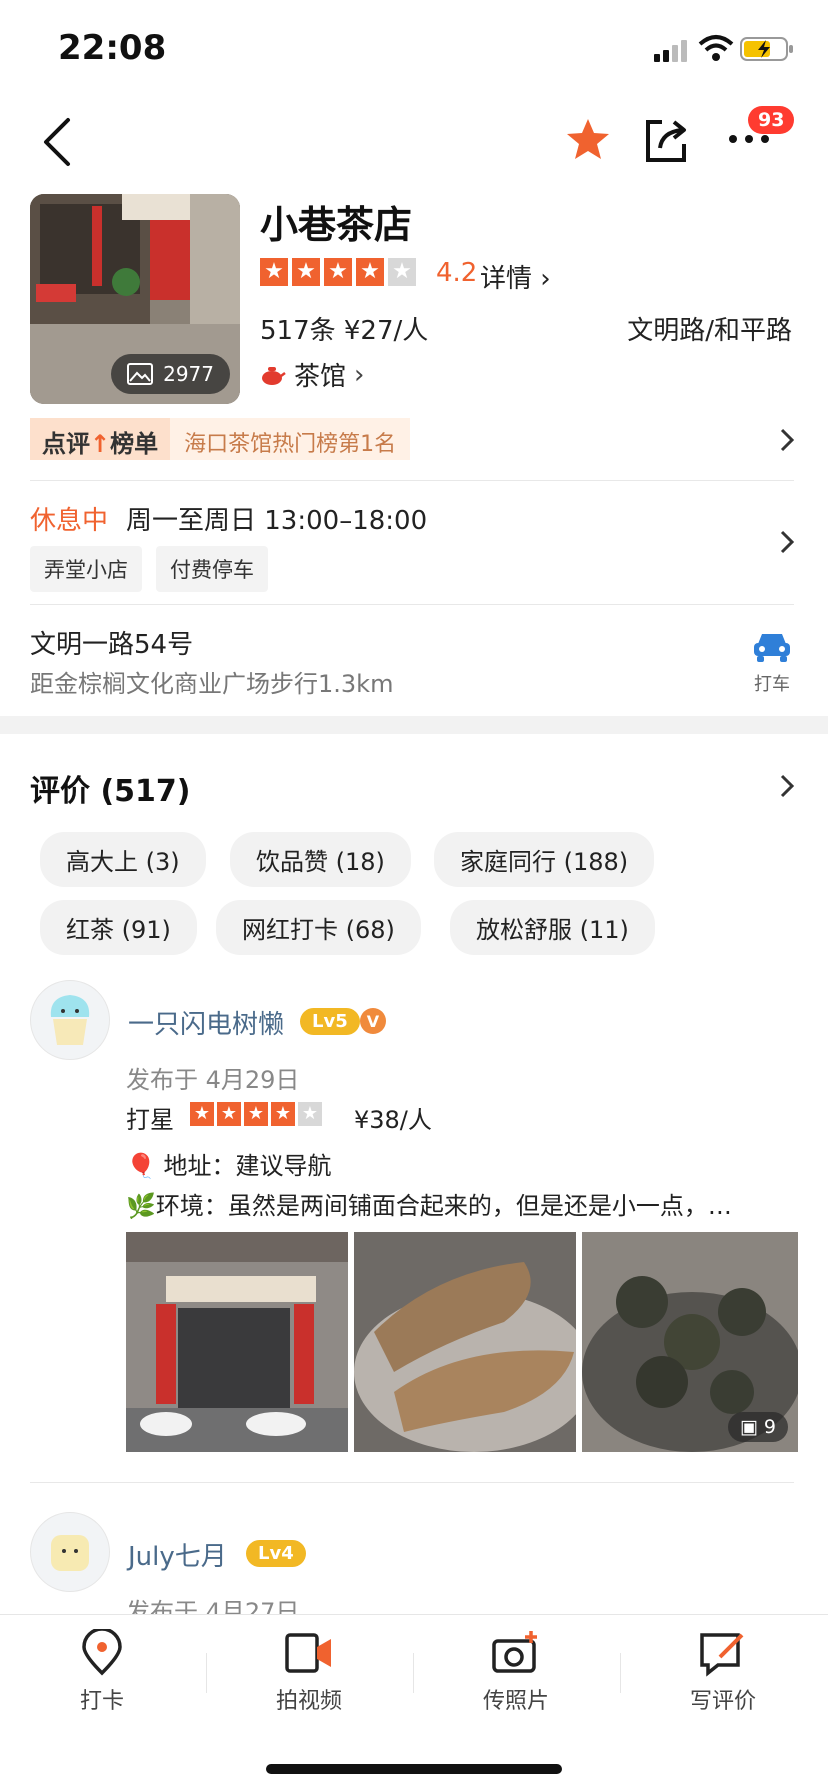 This screenshot has height=1792, width=828. Describe the element at coordinates (514, 1652) in the screenshot. I see `camera-plus-icon` at that location.